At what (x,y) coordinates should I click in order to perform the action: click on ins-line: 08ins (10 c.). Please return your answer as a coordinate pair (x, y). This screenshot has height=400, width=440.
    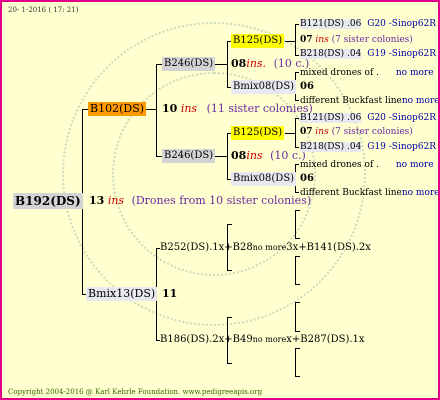
    Looking at the image, I should click on (268, 156).